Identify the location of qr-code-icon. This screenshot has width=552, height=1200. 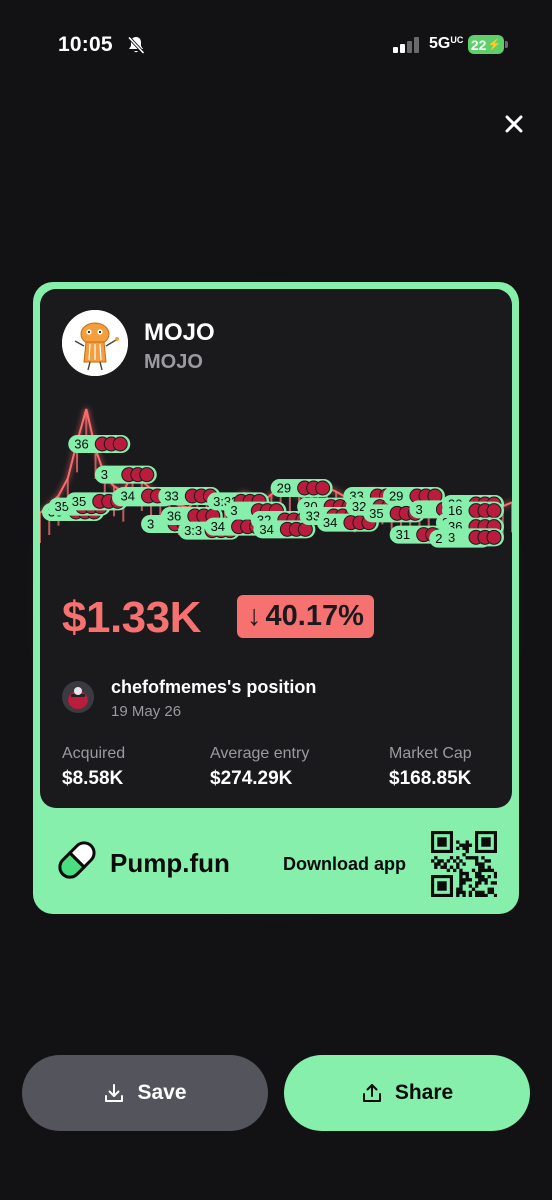
(464, 864).